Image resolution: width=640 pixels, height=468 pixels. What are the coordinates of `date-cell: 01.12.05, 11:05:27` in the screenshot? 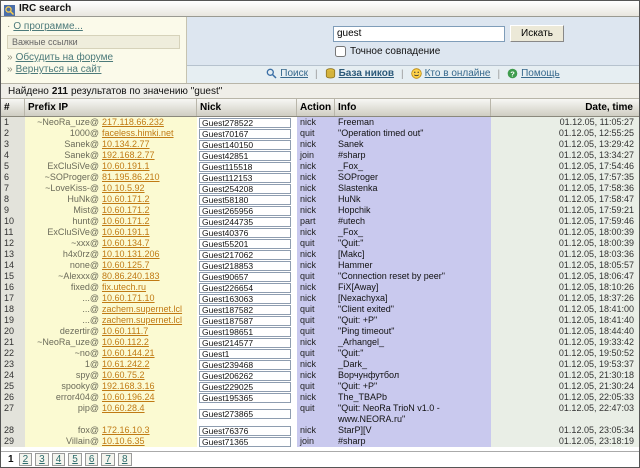 It's located at (565, 122).